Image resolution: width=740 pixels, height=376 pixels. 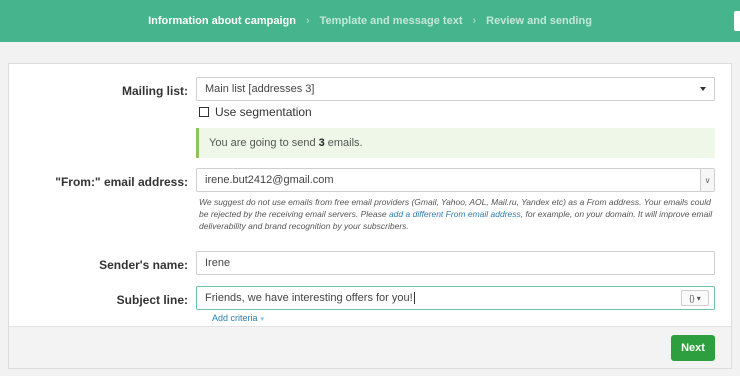 What do you see at coordinates (455, 143) in the screenshot?
I see `send-count-notice: You are going to send 3 emails.` at bounding box center [455, 143].